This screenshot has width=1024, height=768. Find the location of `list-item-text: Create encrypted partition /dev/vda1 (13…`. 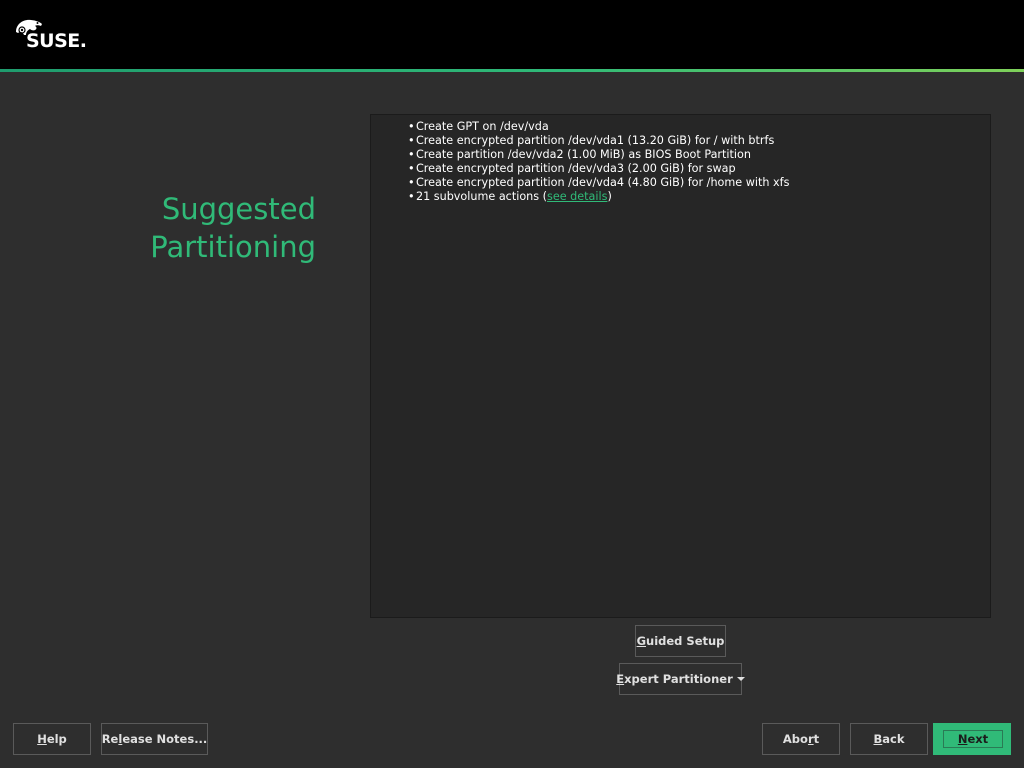

list-item-text: Create encrypted partition /dev/vda1 (13… is located at coordinates (595, 140).